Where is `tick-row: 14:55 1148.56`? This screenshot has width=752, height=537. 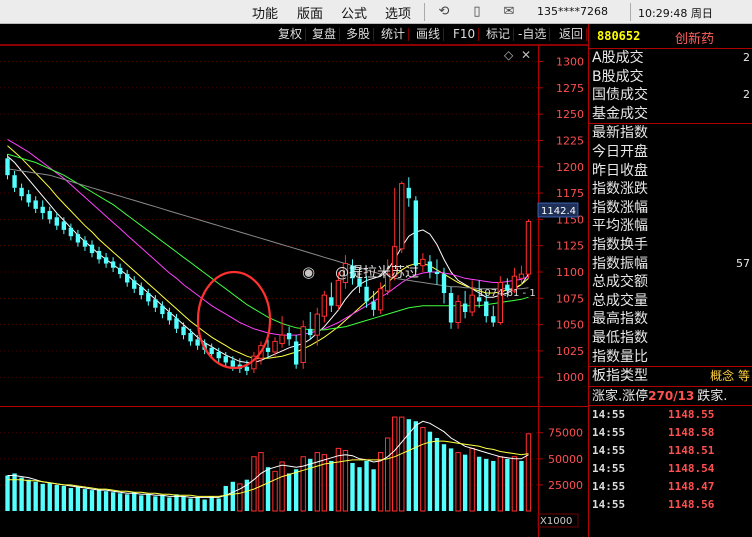 tick-row: 14:55 1148.56 is located at coordinates (670, 505).